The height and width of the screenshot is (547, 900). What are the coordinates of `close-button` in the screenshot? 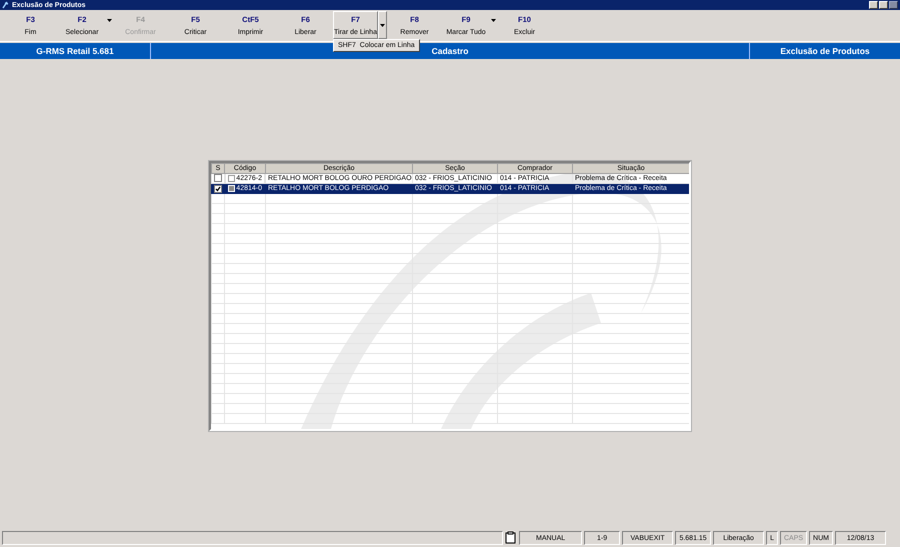 It's located at (893, 5).